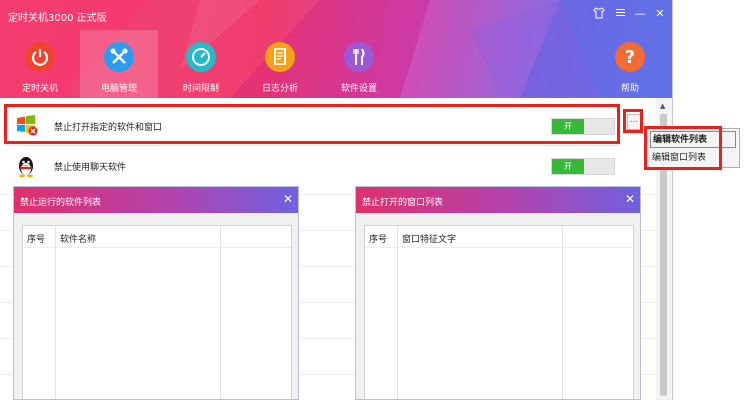 Image resolution: width=746 pixels, height=400 pixels. Describe the element at coordinates (683, 148) in the screenshot. I see `highlight-frame-menu` at that location.